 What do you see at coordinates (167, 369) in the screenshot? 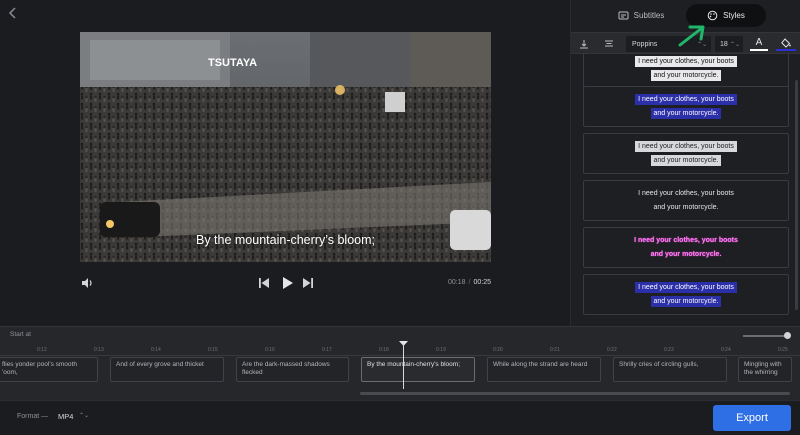
I see `subtitle-segment: And of every grove and thicket` at bounding box center [167, 369].